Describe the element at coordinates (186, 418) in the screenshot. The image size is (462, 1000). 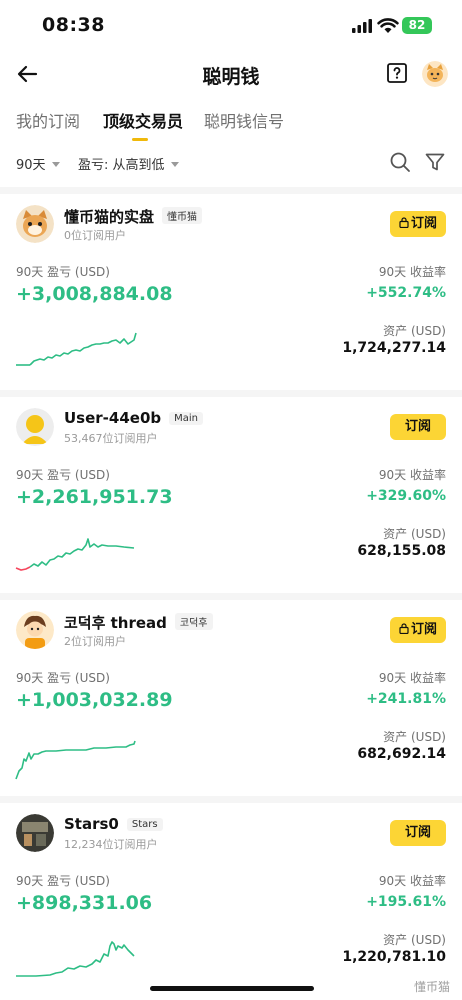
I see `trader-tag: Main` at that location.